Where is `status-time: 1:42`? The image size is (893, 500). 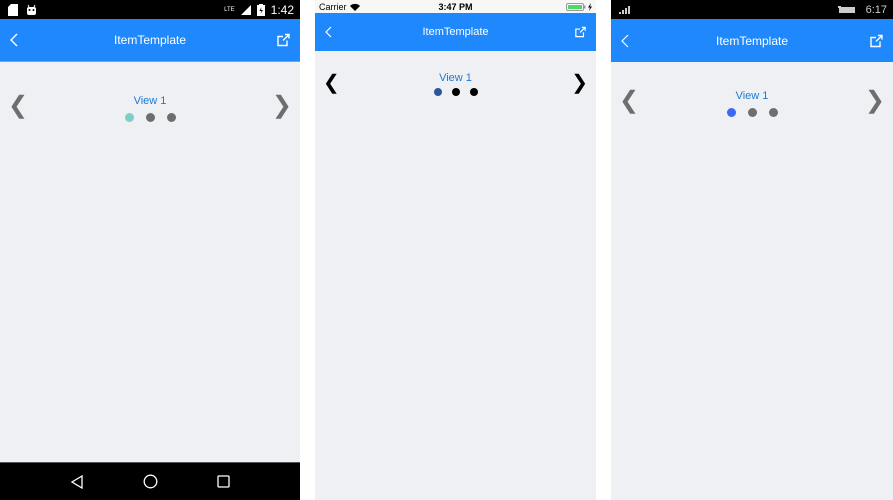
status-time: 1:42 is located at coordinates (282, 9).